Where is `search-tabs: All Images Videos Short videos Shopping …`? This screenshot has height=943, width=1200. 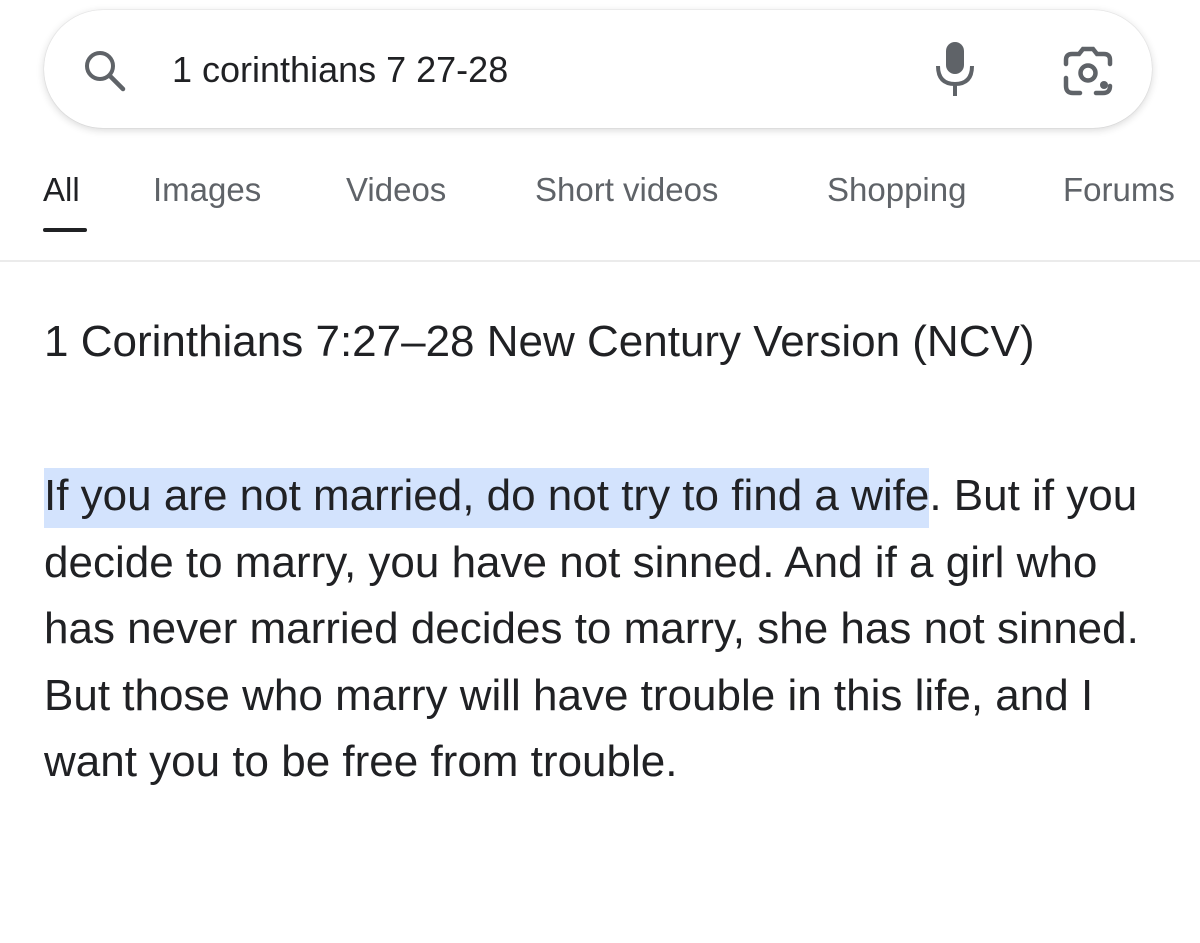
search-tabs: All Images Videos Short videos Shopping … is located at coordinates (600, 200).